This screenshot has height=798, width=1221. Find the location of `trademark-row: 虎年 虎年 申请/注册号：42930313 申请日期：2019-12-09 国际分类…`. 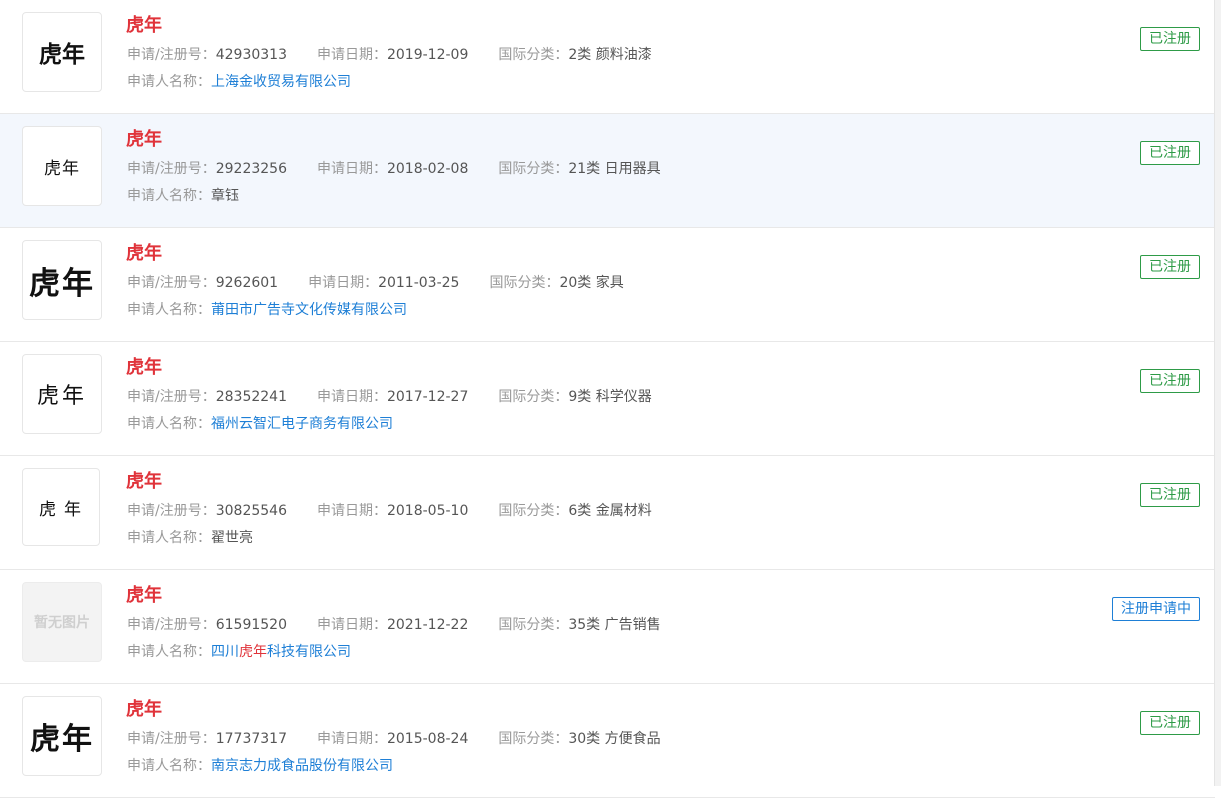

trademark-row: 虎年 虎年 申请/注册号：42930313 申请日期：2019-12-09 国际分类… is located at coordinates (607, 57).